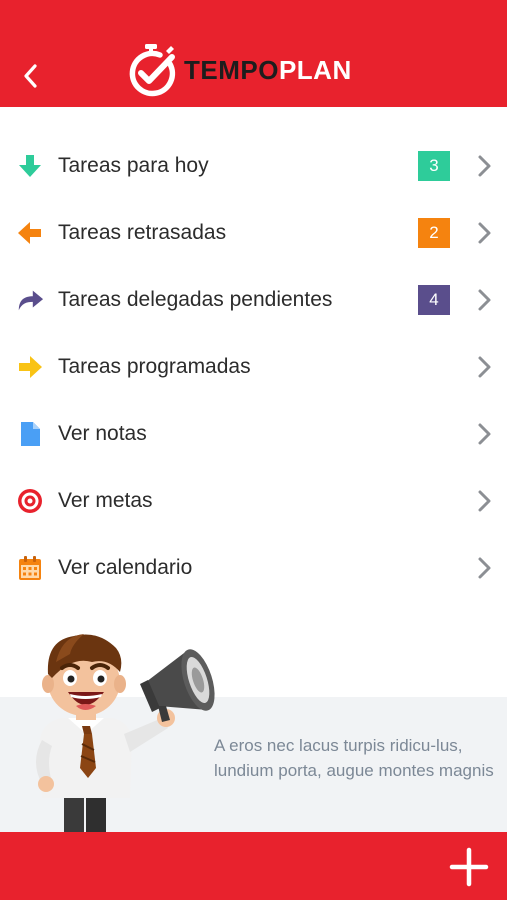 The width and height of the screenshot is (507, 900). I want to click on menu-item-tareas-delegadas-pendientes: Tareas delegadas pendientes 4, so click(253, 299).